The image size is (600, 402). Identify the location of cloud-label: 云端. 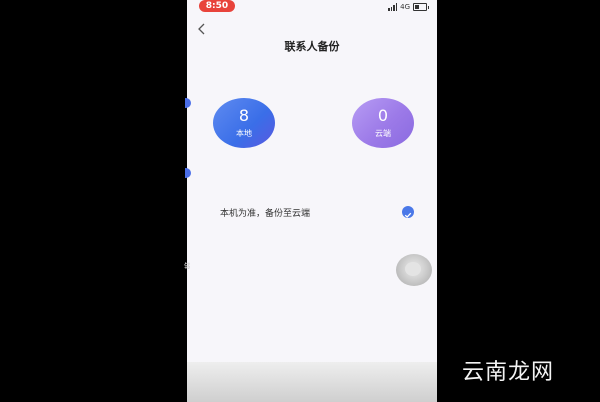
(383, 133).